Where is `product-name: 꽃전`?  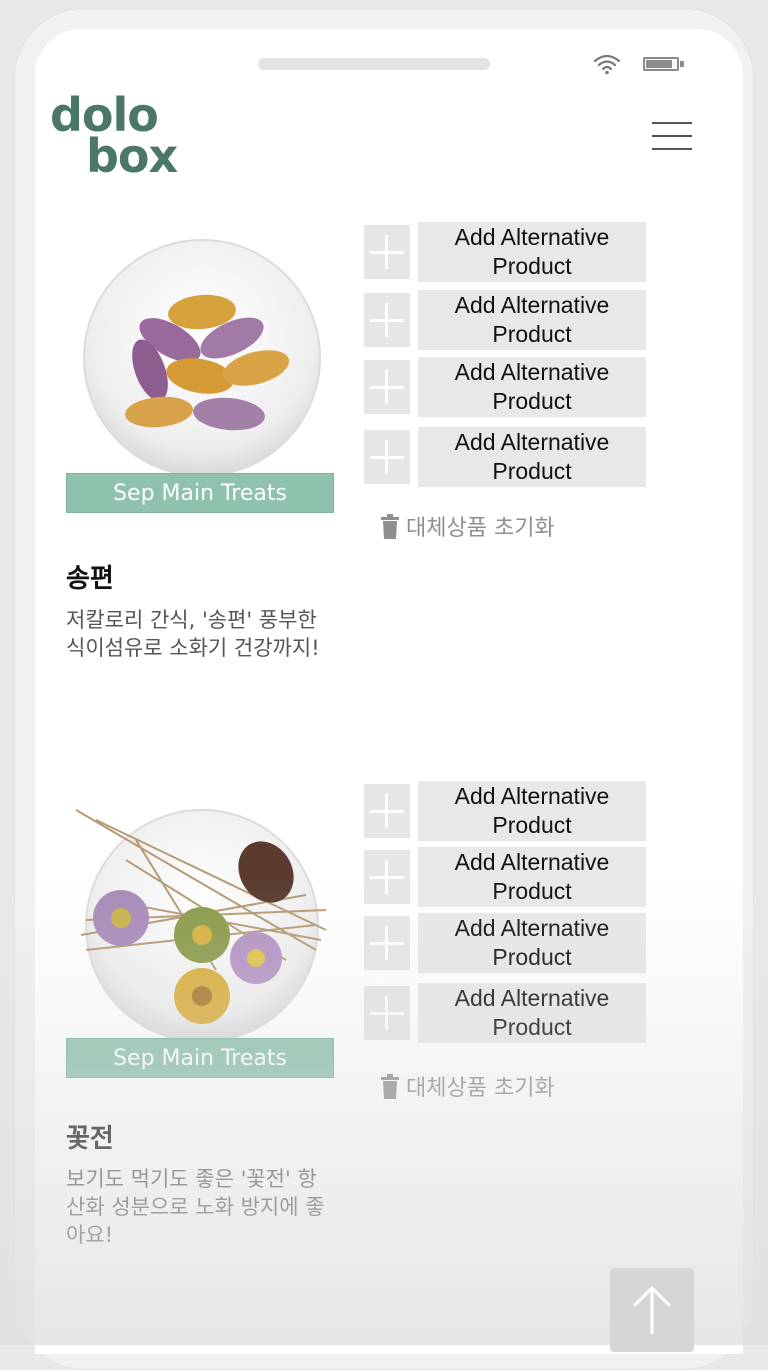
product-name: 꽃전 is located at coordinates (90, 1139).